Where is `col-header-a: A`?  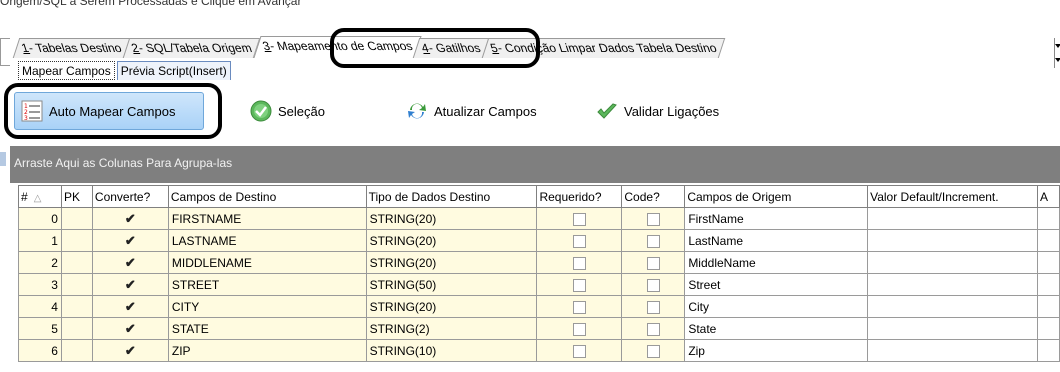
col-header-a: A is located at coordinates (1048, 196).